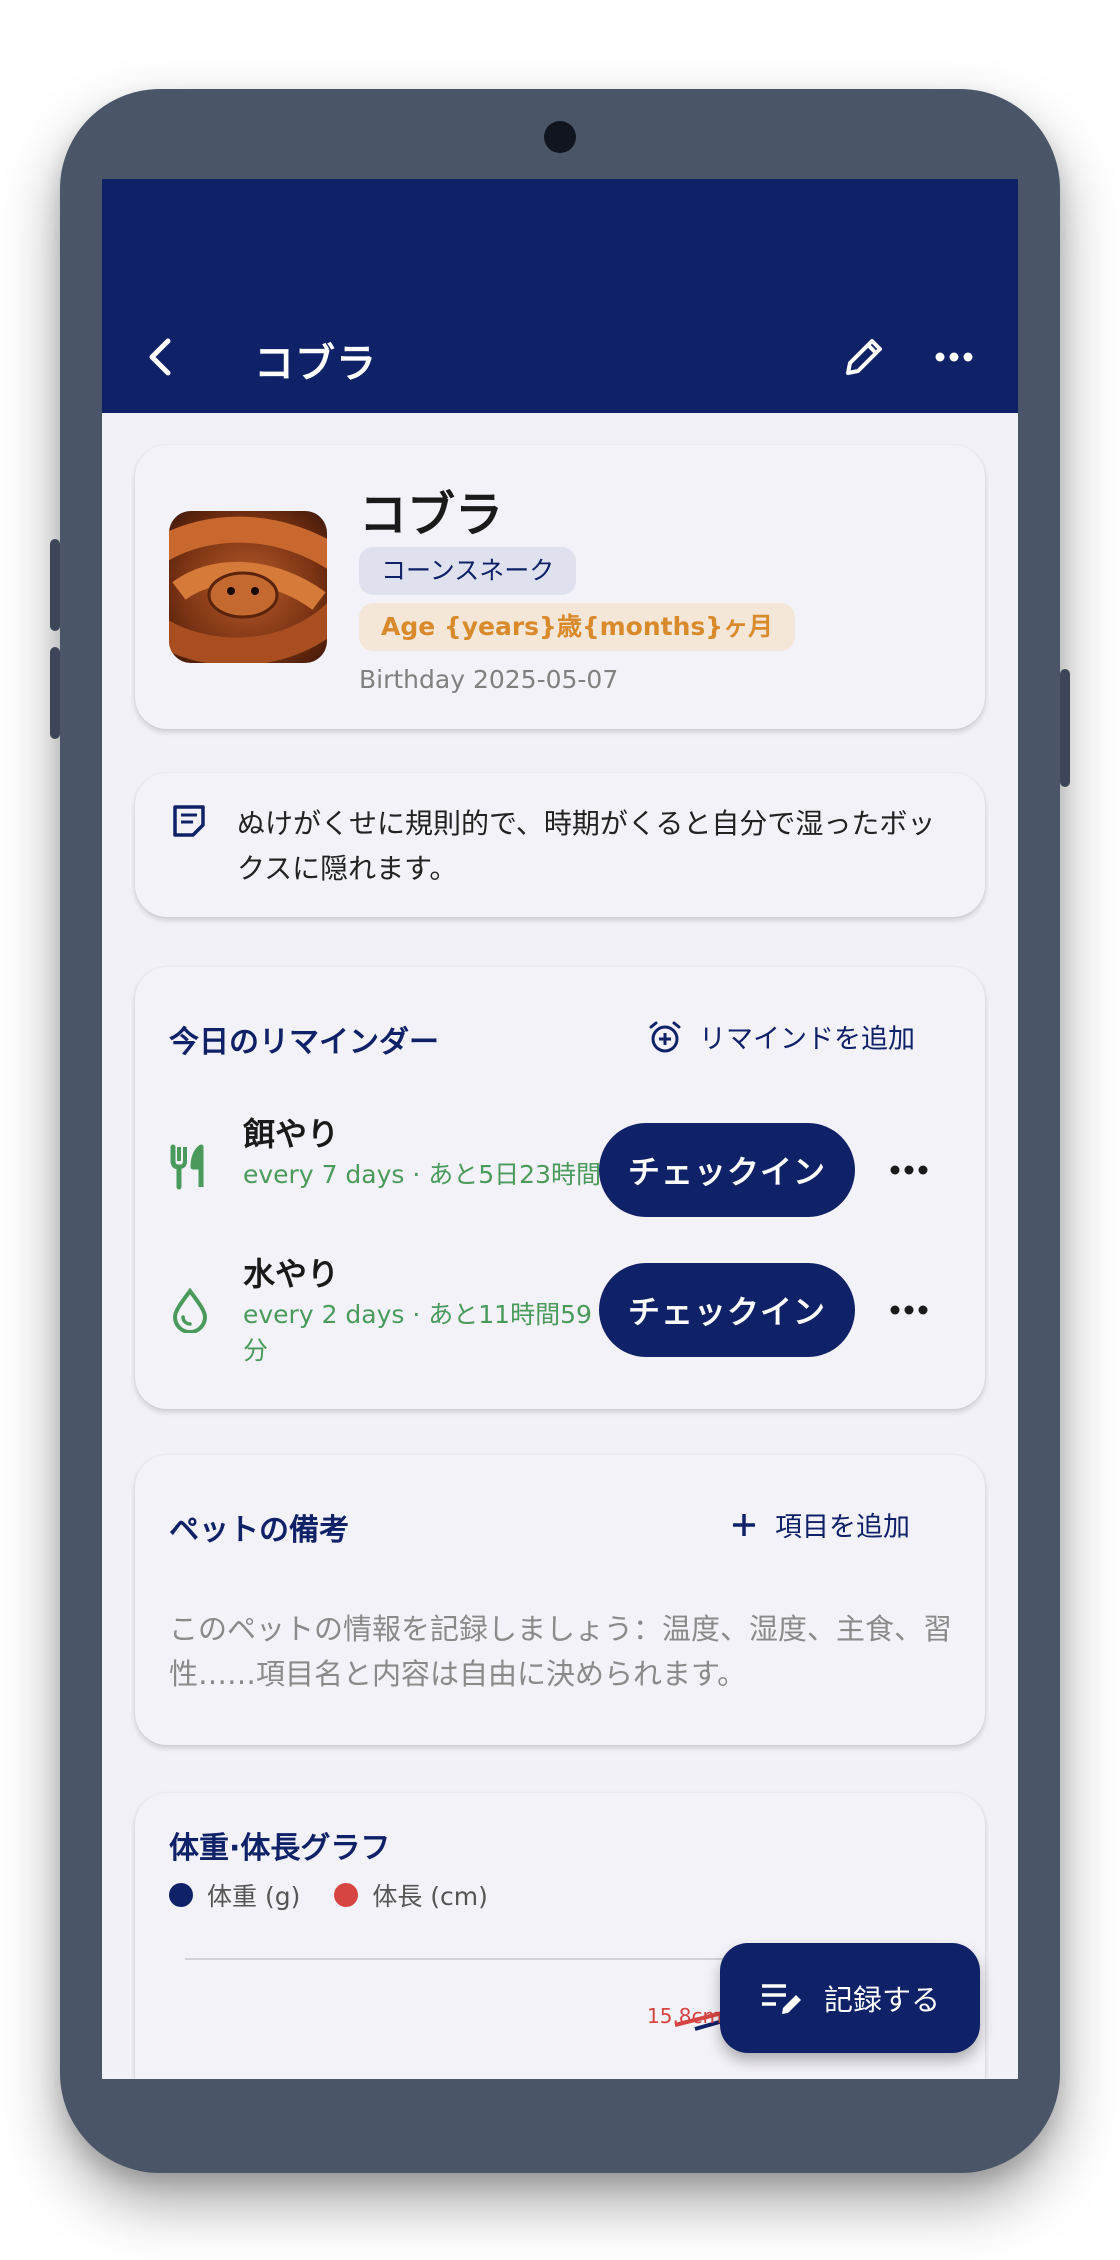  Describe the element at coordinates (560, 296) in the screenshot. I see `app-bar: コブラ` at that location.